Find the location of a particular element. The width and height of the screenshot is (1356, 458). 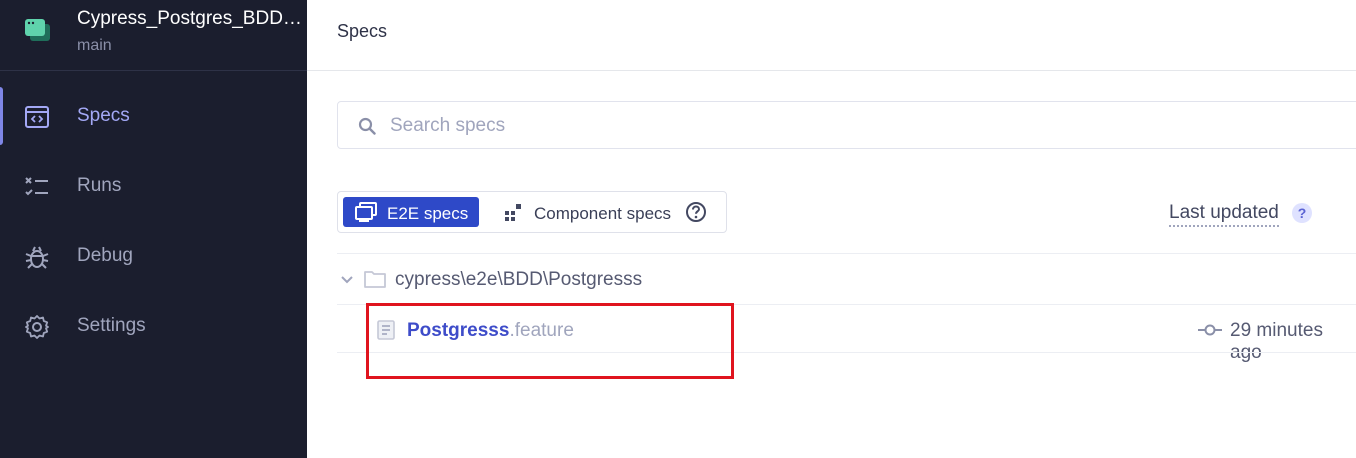

search-box is located at coordinates (846, 125).